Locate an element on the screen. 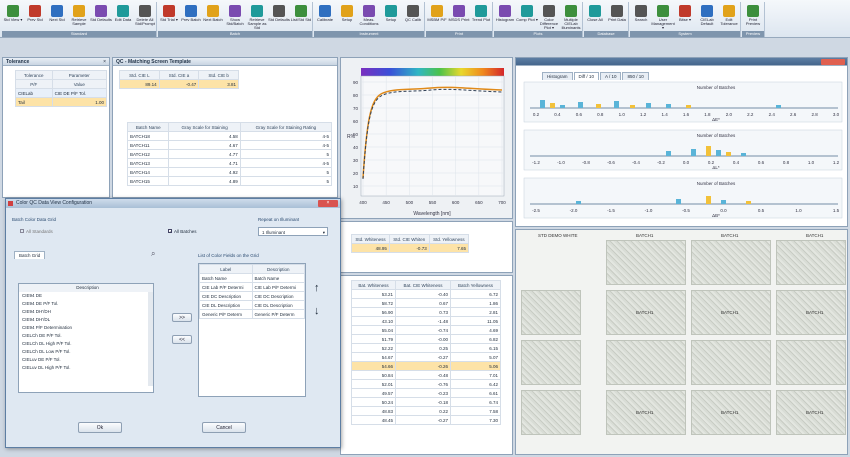 The height and width of the screenshot is (457, 850). whiteness-cell: 7.30 is located at coordinates (475, 420).